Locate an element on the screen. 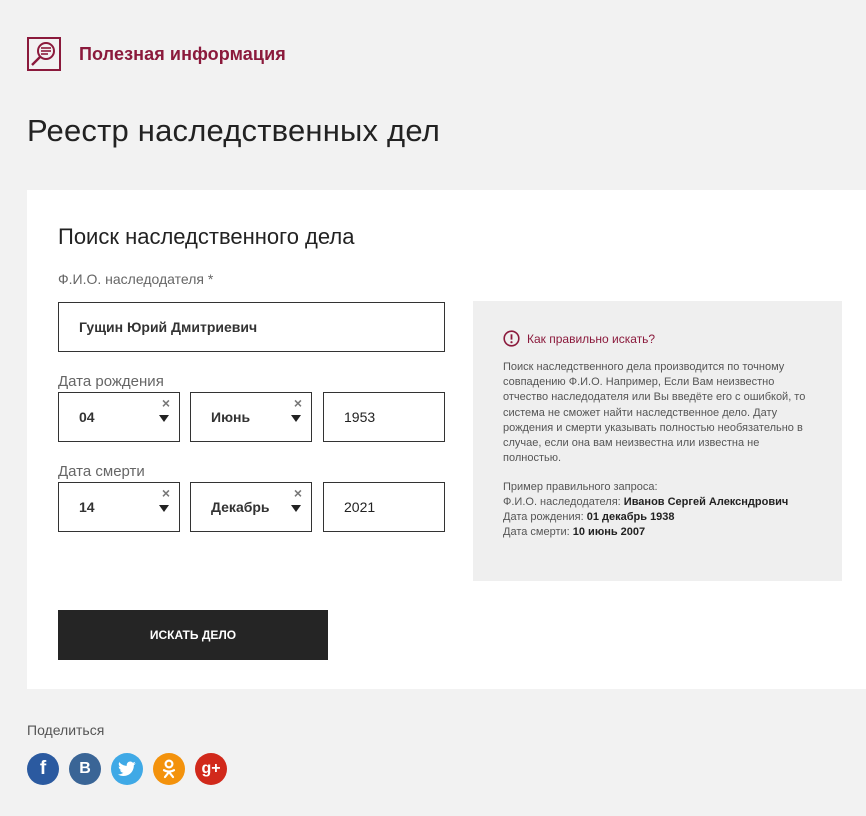  death-month-select: Декабрь × is located at coordinates (251, 507).